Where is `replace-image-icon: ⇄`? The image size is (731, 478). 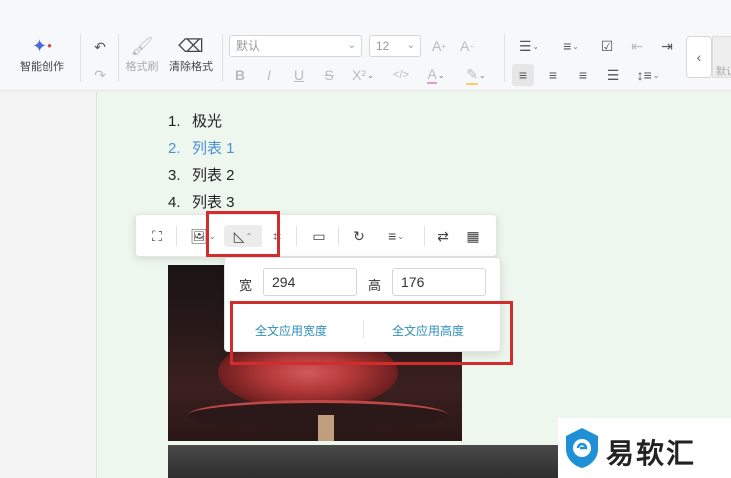
replace-image-icon: ⇄ is located at coordinates (443, 236).